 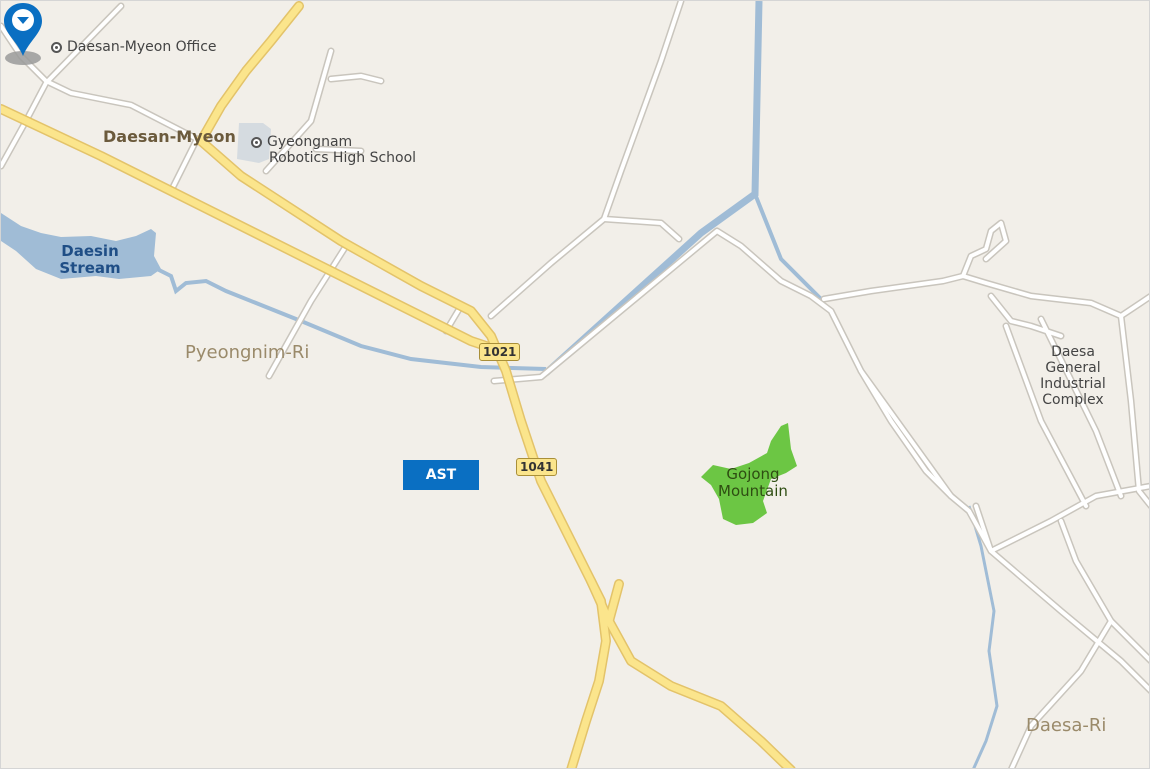 What do you see at coordinates (441, 475) in the screenshot?
I see `ast-marker-label: AST` at bounding box center [441, 475].